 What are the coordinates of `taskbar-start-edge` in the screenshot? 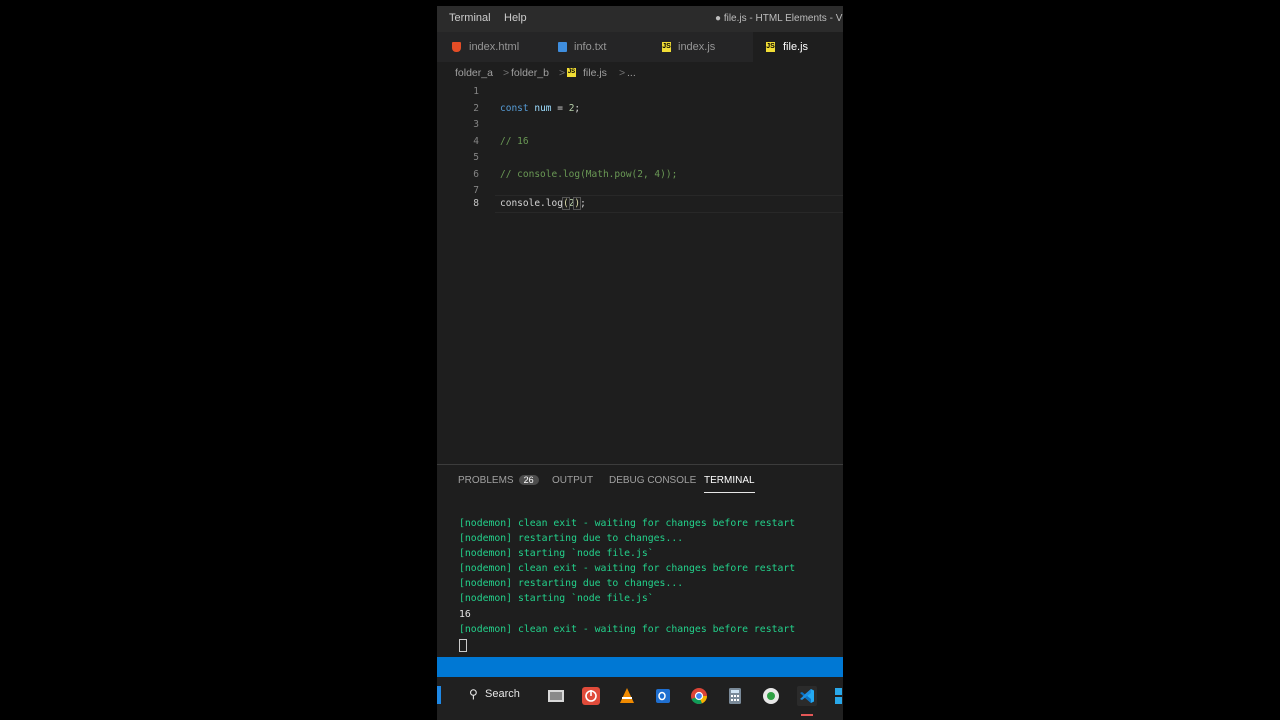 It's located at (439, 695).